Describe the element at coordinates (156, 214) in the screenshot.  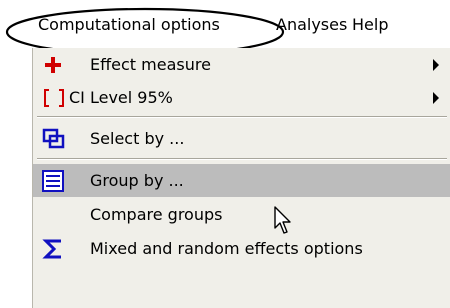
I see `menu-item-label: Compare groups` at that location.